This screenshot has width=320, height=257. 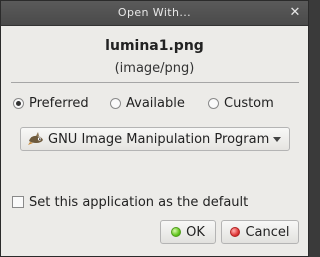 What do you see at coordinates (59, 103) in the screenshot?
I see `radio-label: Preferred` at bounding box center [59, 103].